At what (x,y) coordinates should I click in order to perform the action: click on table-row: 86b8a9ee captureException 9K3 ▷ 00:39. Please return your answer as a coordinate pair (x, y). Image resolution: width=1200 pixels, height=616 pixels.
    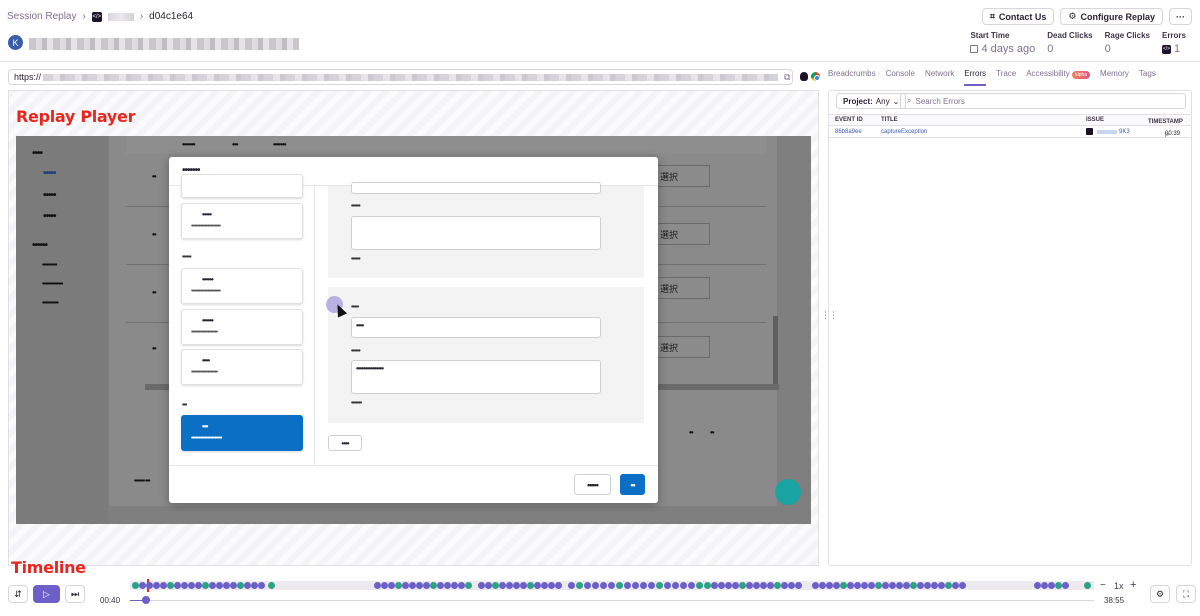
    Looking at the image, I should click on (1010, 132).